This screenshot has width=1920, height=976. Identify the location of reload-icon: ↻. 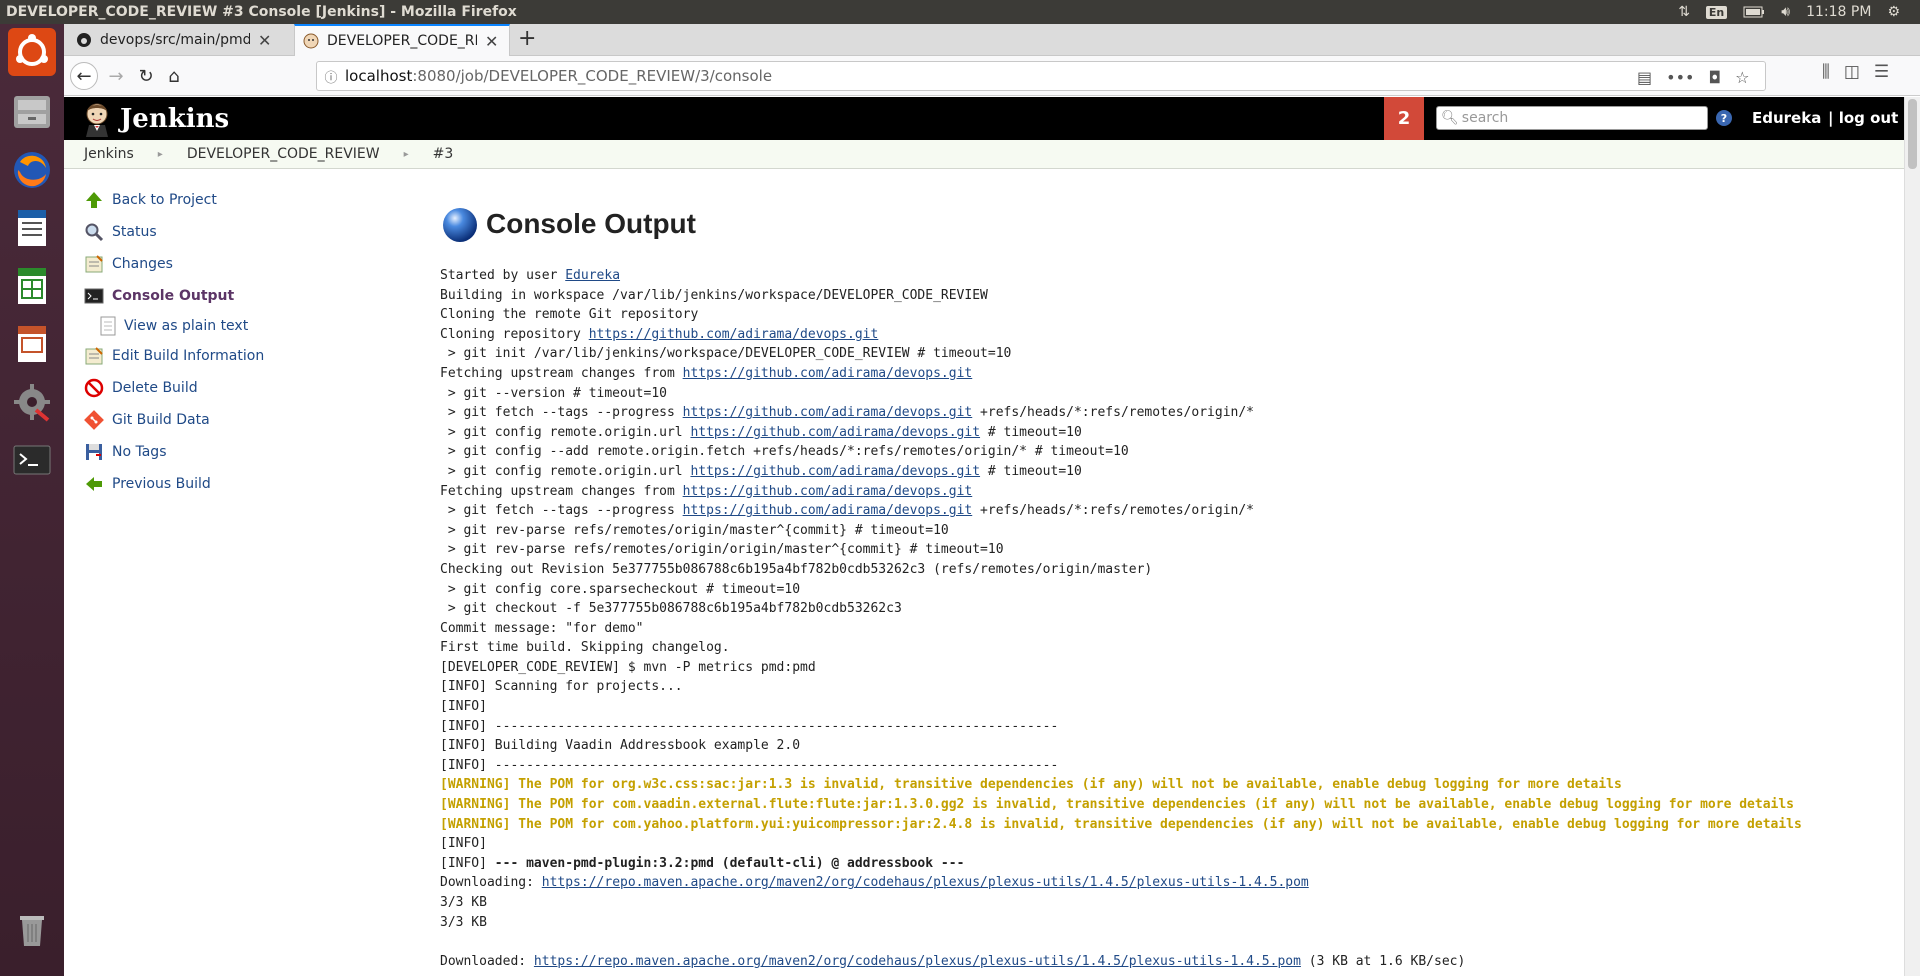
(146, 76).